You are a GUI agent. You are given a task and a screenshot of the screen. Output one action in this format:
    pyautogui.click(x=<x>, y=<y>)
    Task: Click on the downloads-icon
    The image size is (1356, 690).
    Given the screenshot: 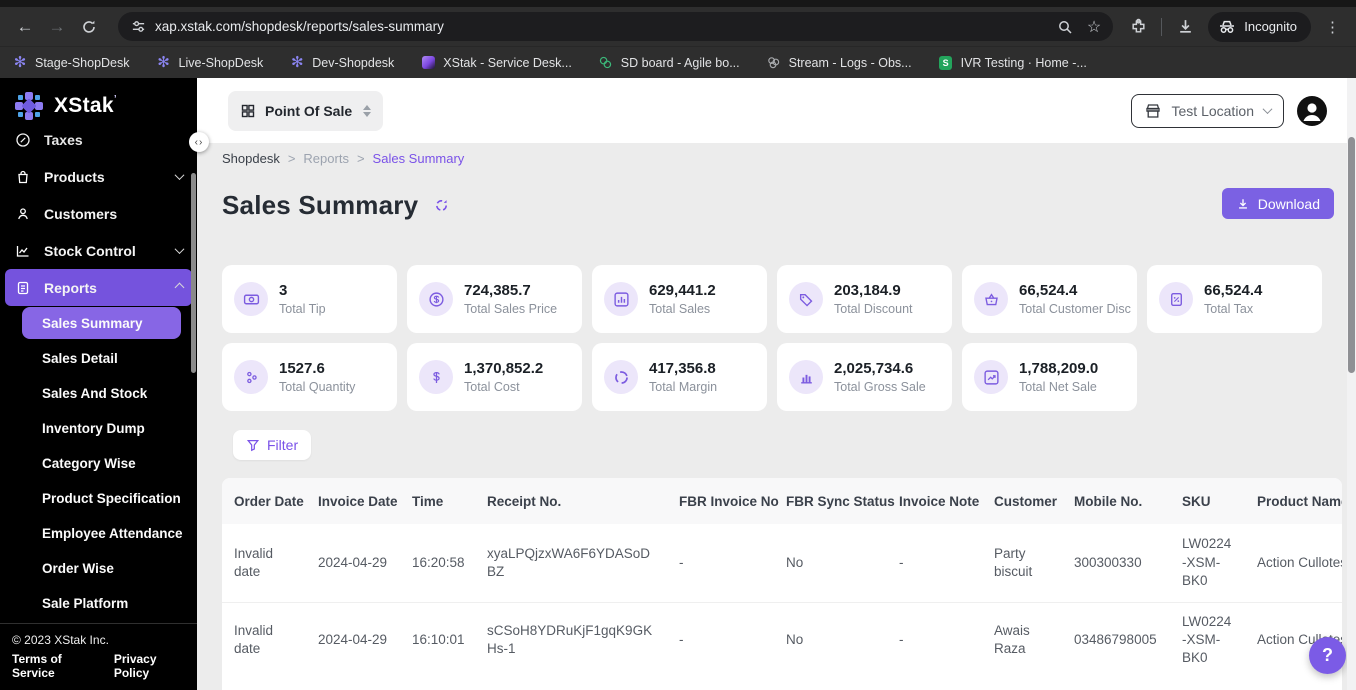 What is the action you would take?
    pyautogui.click(x=1185, y=27)
    